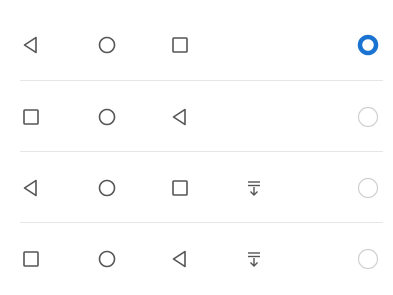 The image size is (393, 295). I want to click on radio-selected, so click(368, 45).